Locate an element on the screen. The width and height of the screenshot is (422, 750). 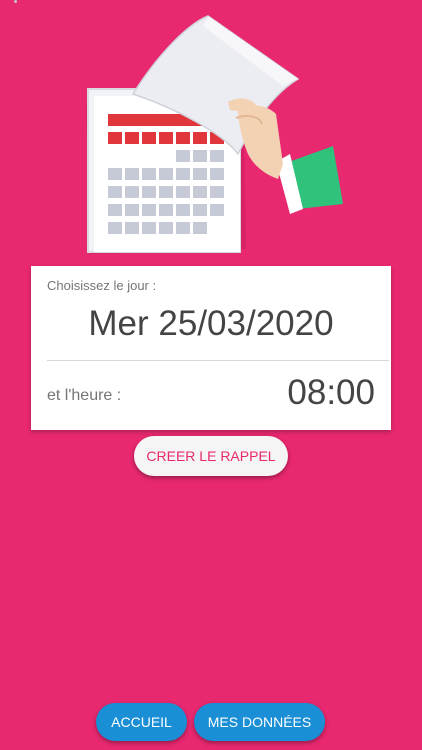
divider is located at coordinates (218, 360).